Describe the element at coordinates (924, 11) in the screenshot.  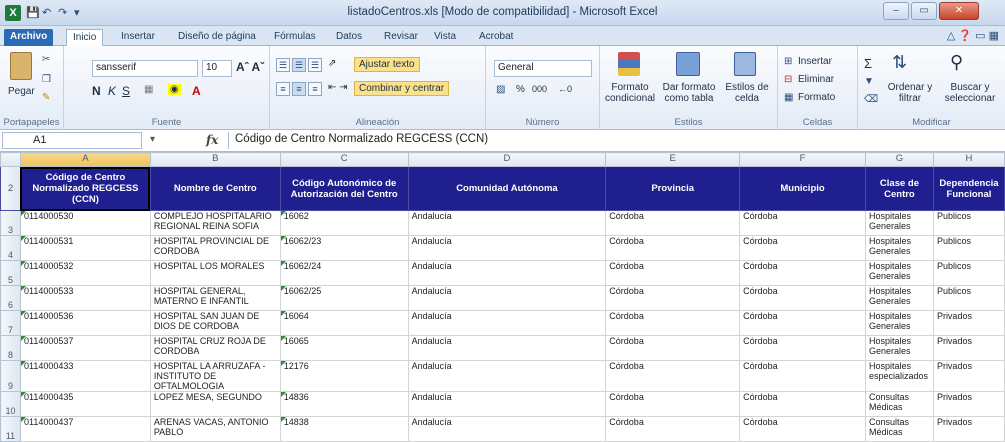
I see `maximize-button: ▭` at that location.